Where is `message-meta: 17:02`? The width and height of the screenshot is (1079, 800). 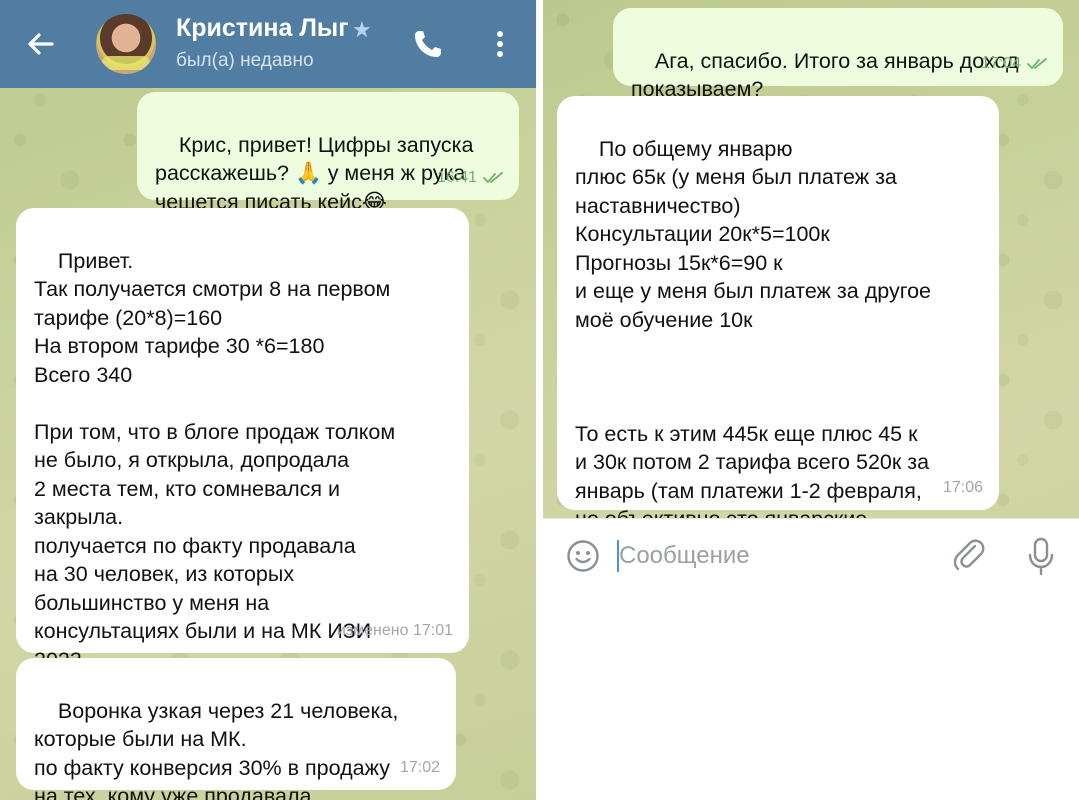
message-meta: 17:02 is located at coordinates (420, 768).